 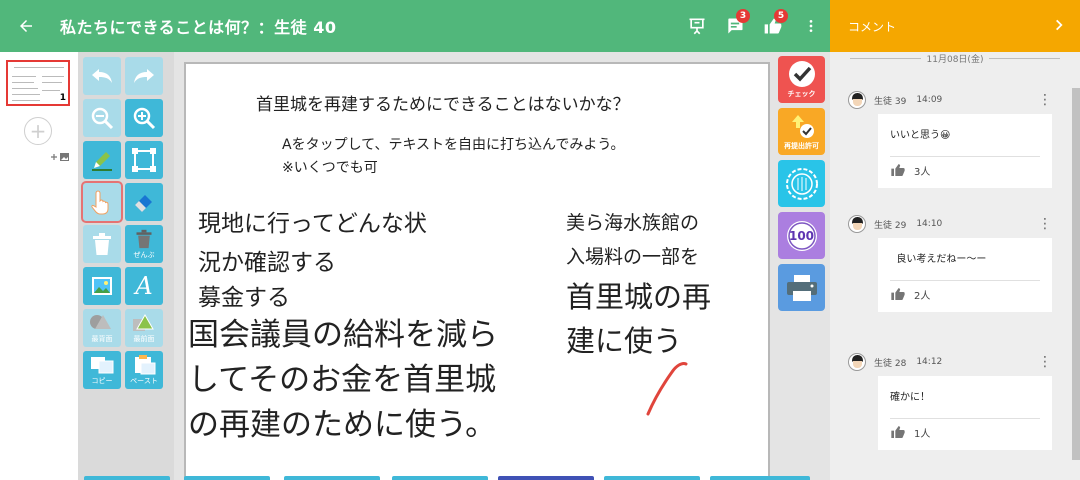 What do you see at coordinates (910, 170) in the screenshot?
I see `comment-like-button: 3人` at bounding box center [910, 170].